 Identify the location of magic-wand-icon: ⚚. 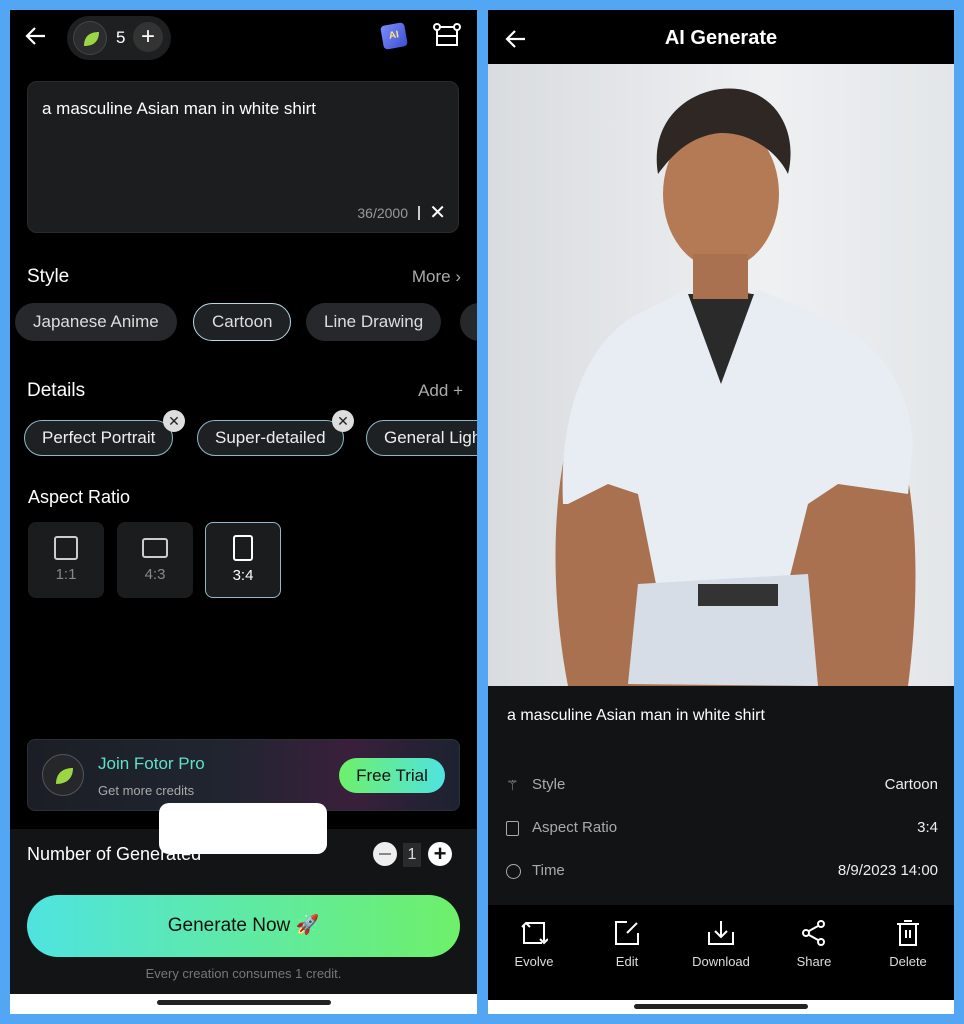
(512, 785).